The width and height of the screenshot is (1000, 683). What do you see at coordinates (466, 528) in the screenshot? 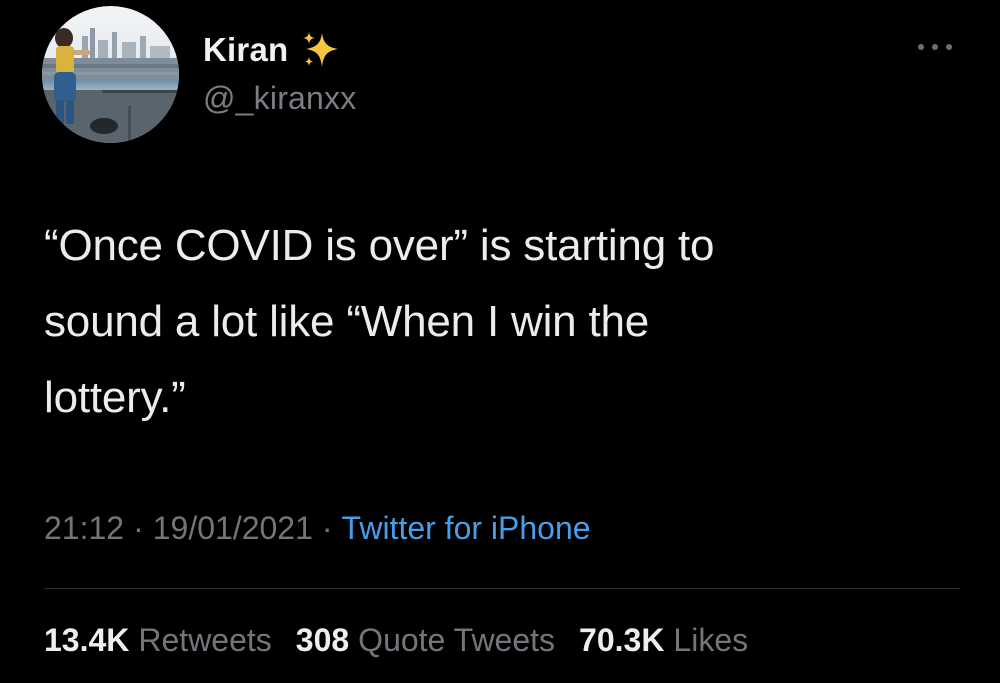
I see `tweet-source-link: Twitter for iPhone` at bounding box center [466, 528].